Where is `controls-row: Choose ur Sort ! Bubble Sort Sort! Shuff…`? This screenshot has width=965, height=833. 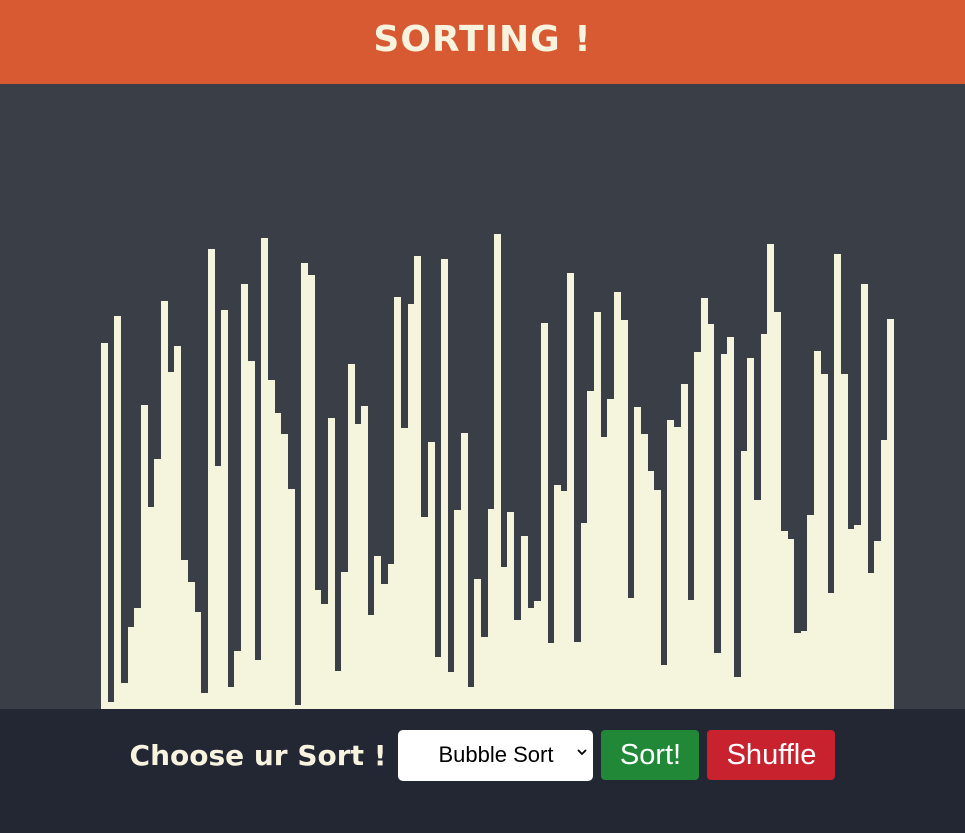 controls-row: Choose ur Sort ! Bubble Sort Sort! Shuff… is located at coordinates (482, 755).